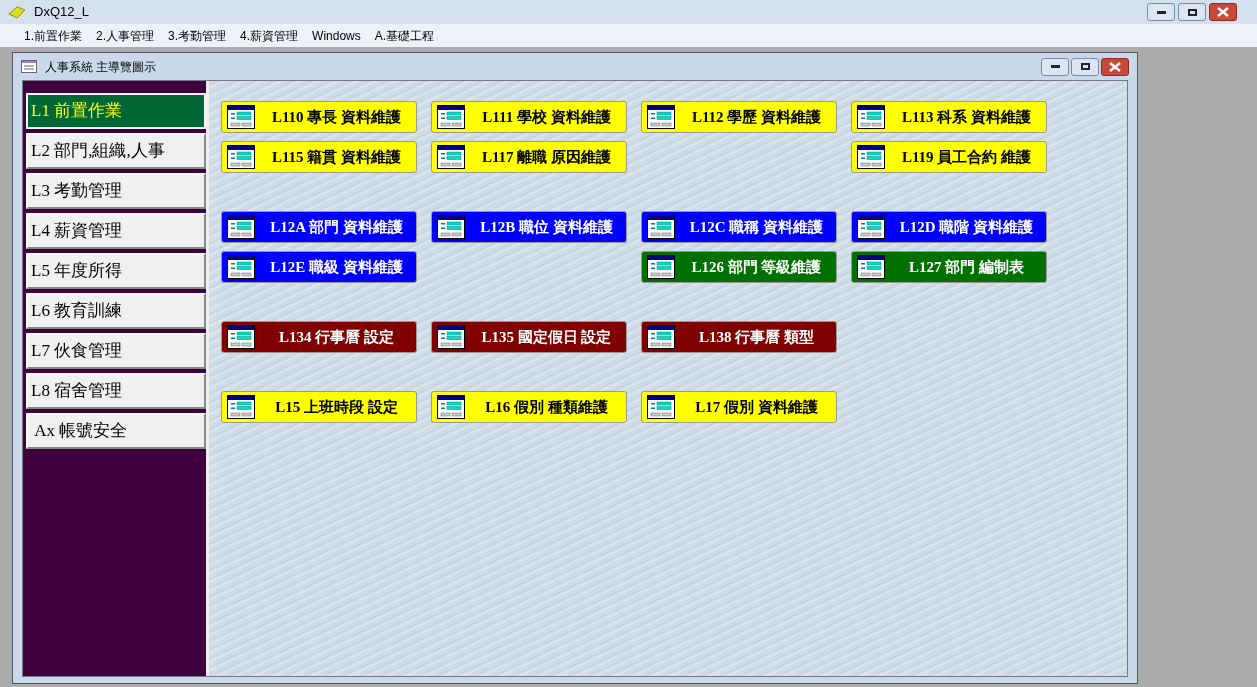  Describe the element at coordinates (529, 337) in the screenshot. I see `module-button: L135 國定假日 設定` at that location.